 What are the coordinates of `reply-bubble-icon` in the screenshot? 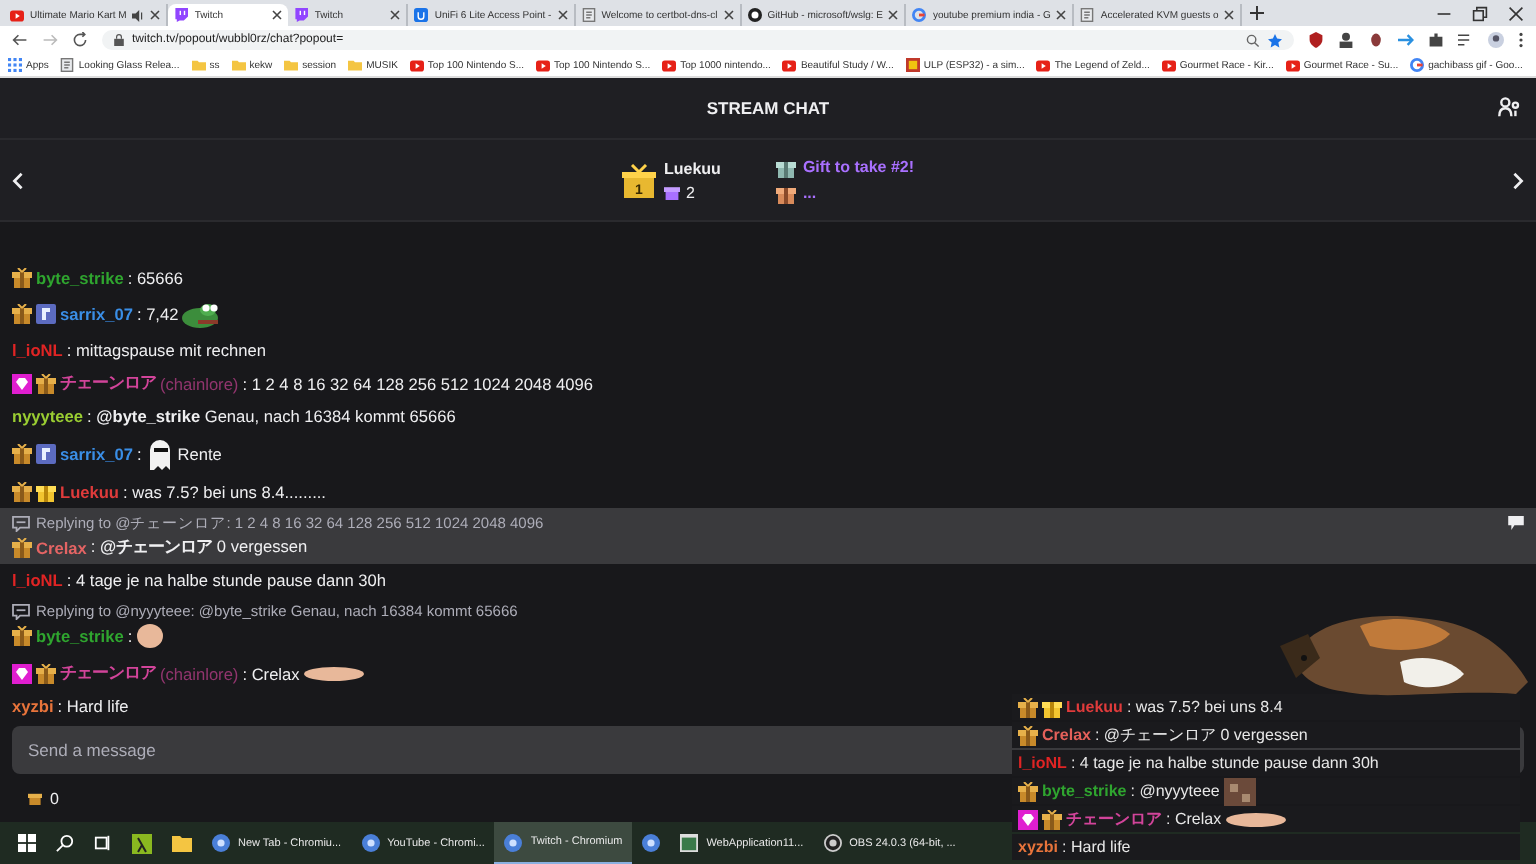 It's located at (1516, 523).